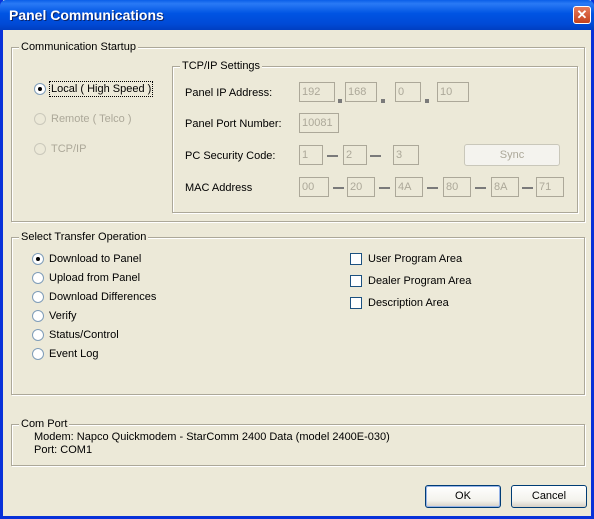 This screenshot has width=594, height=519. I want to click on tcpip-settings-legend: TCP/IP Settings, so click(221, 66).